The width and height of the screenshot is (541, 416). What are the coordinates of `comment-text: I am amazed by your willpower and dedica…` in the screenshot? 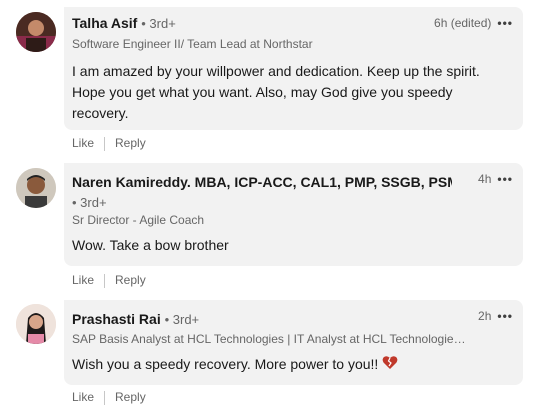 It's located at (276, 92).